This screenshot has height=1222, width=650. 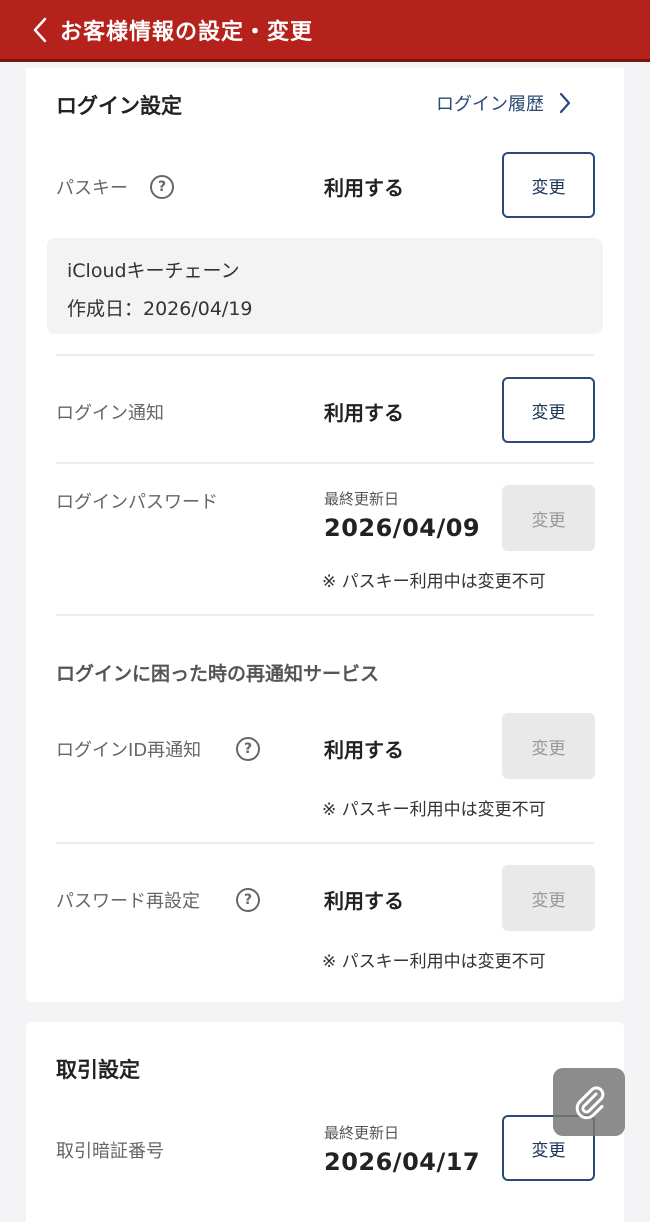 I want to click on login-password-label: ログインパスワード, so click(x=137, y=502).